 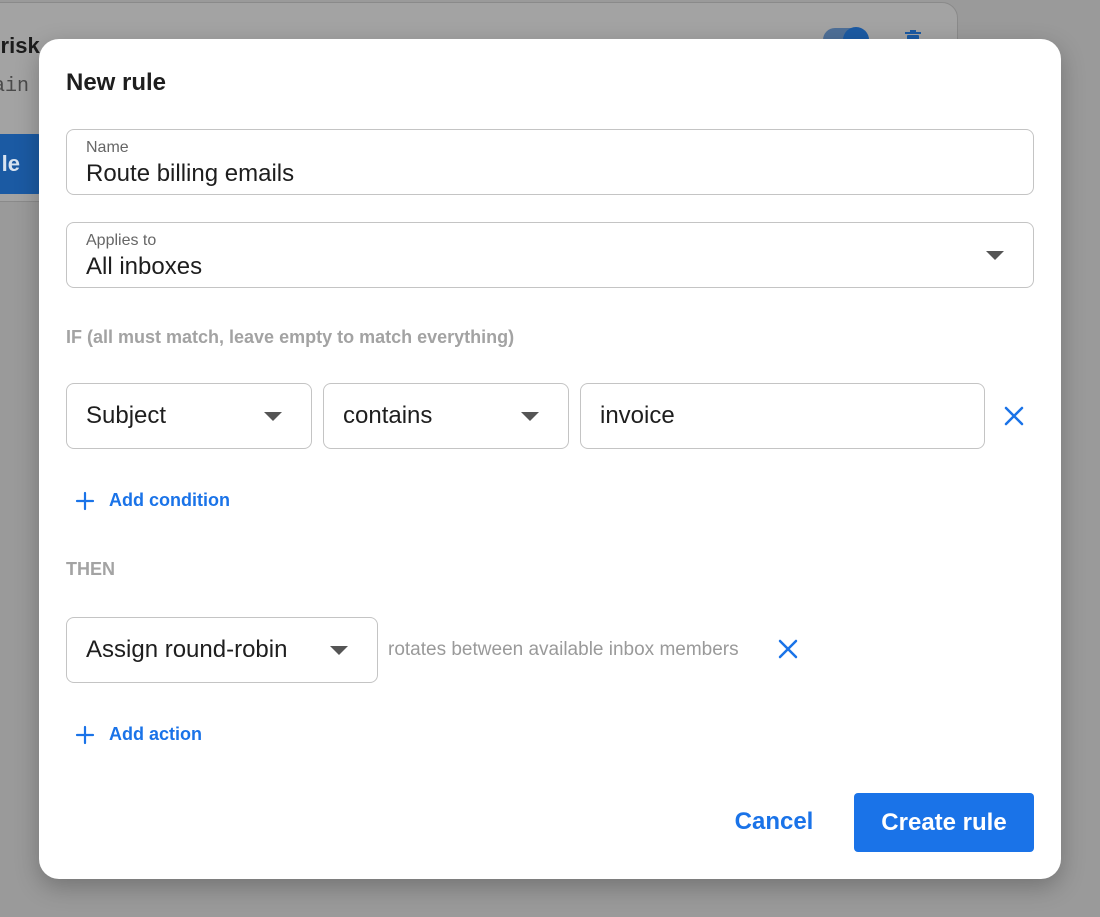 What do you see at coordinates (189, 416) in the screenshot?
I see `condition-field-select: Subject` at bounding box center [189, 416].